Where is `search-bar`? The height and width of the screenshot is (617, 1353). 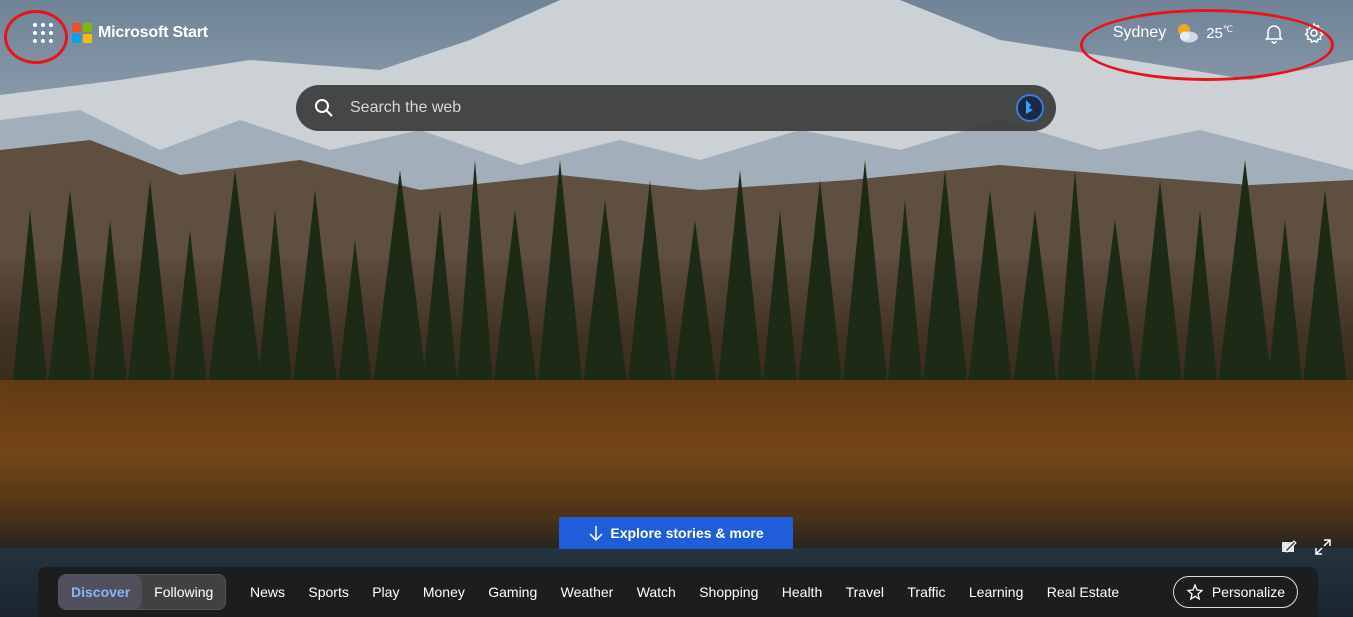
search-bar is located at coordinates (676, 108).